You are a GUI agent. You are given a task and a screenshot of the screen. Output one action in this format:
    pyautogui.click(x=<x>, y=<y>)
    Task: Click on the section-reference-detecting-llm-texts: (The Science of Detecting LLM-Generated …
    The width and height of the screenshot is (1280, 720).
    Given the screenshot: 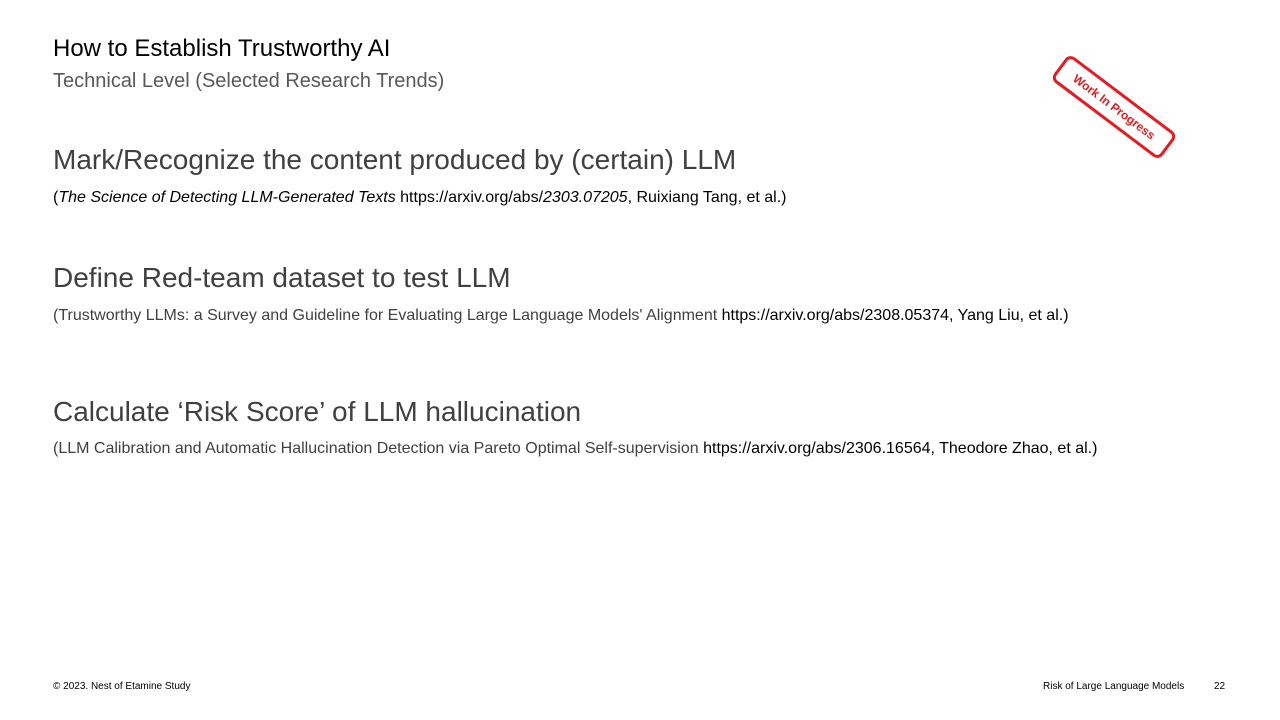 What is the action you would take?
    pyautogui.click(x=419, y=198)
    